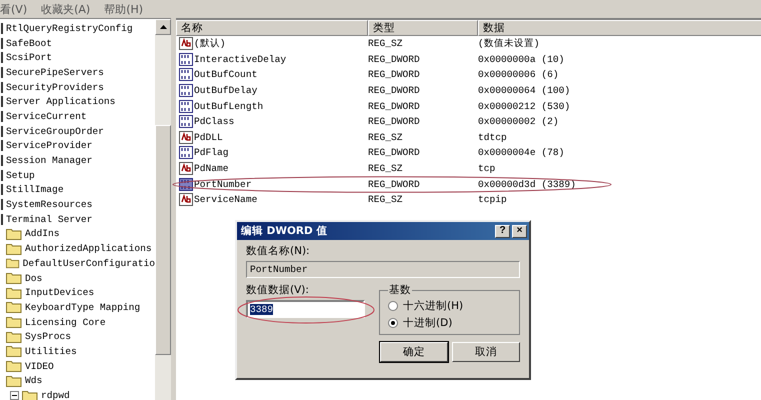 This screenshot has height=400, width=761. What do you see at coordinates (33, 380) in the screenshot?
I see `tree-item: Wds` at bounding box center [33, 380].